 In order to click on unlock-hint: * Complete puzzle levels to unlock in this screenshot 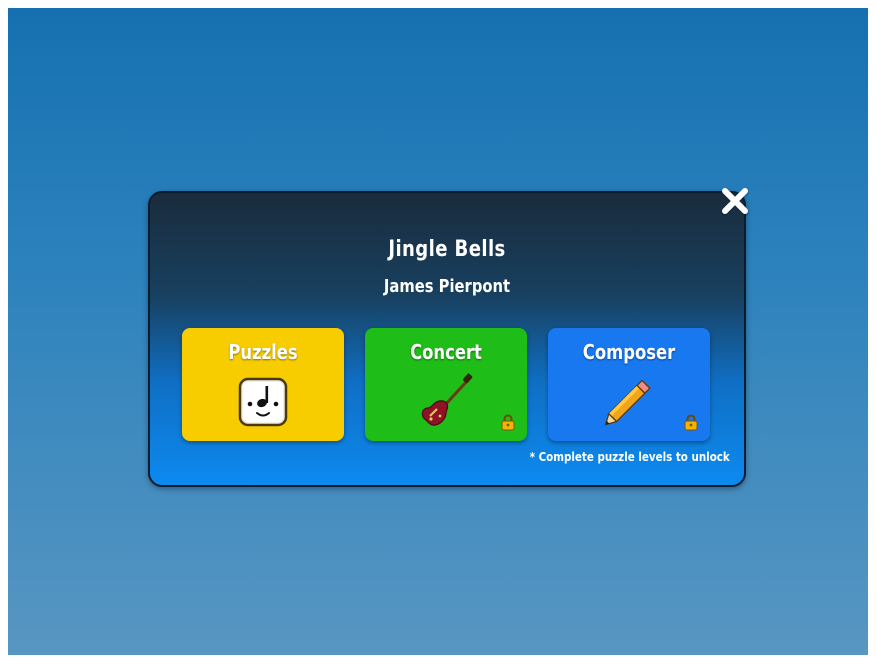, I will do `click(629, 457)`.